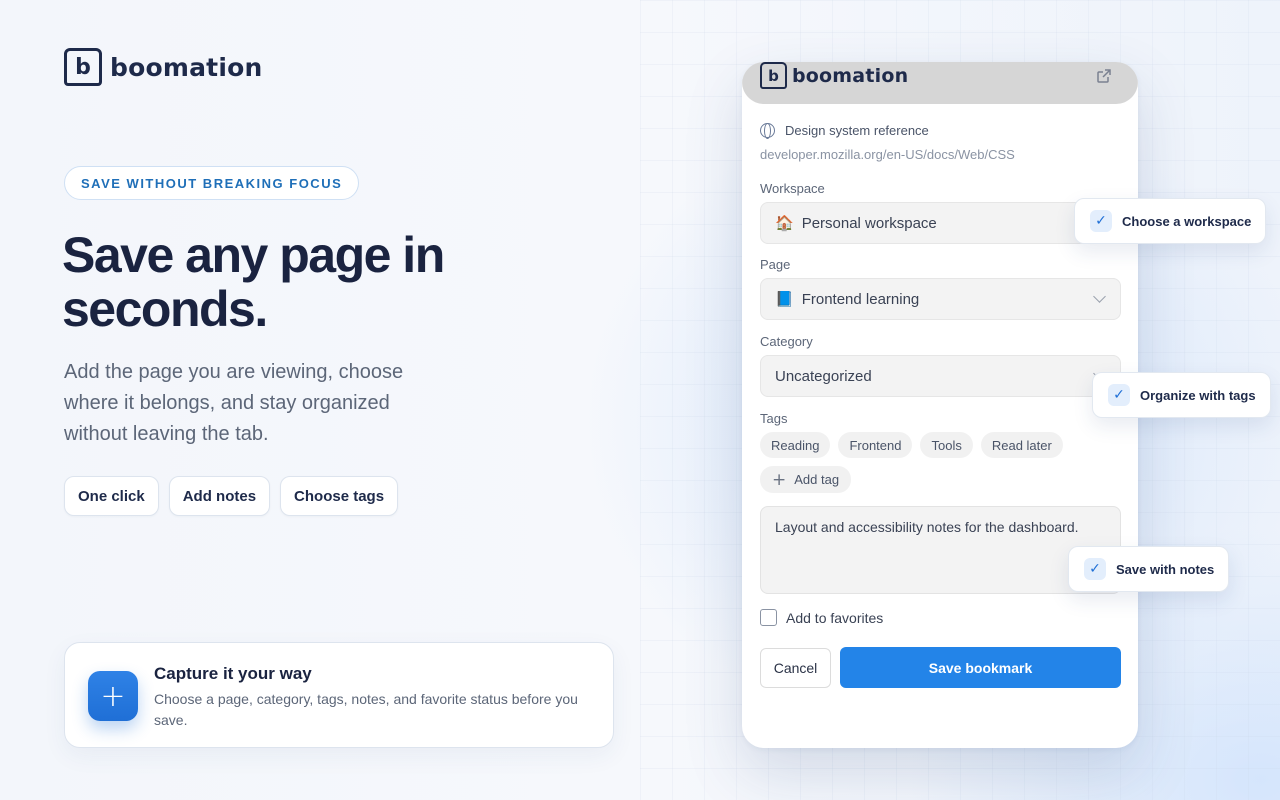 This screenshot has width=1280, height=800. What do you see at coordinates (1021, 445) in the screenshot?
I see `tag-chip: Read later` at bounding box center [1021, 445].